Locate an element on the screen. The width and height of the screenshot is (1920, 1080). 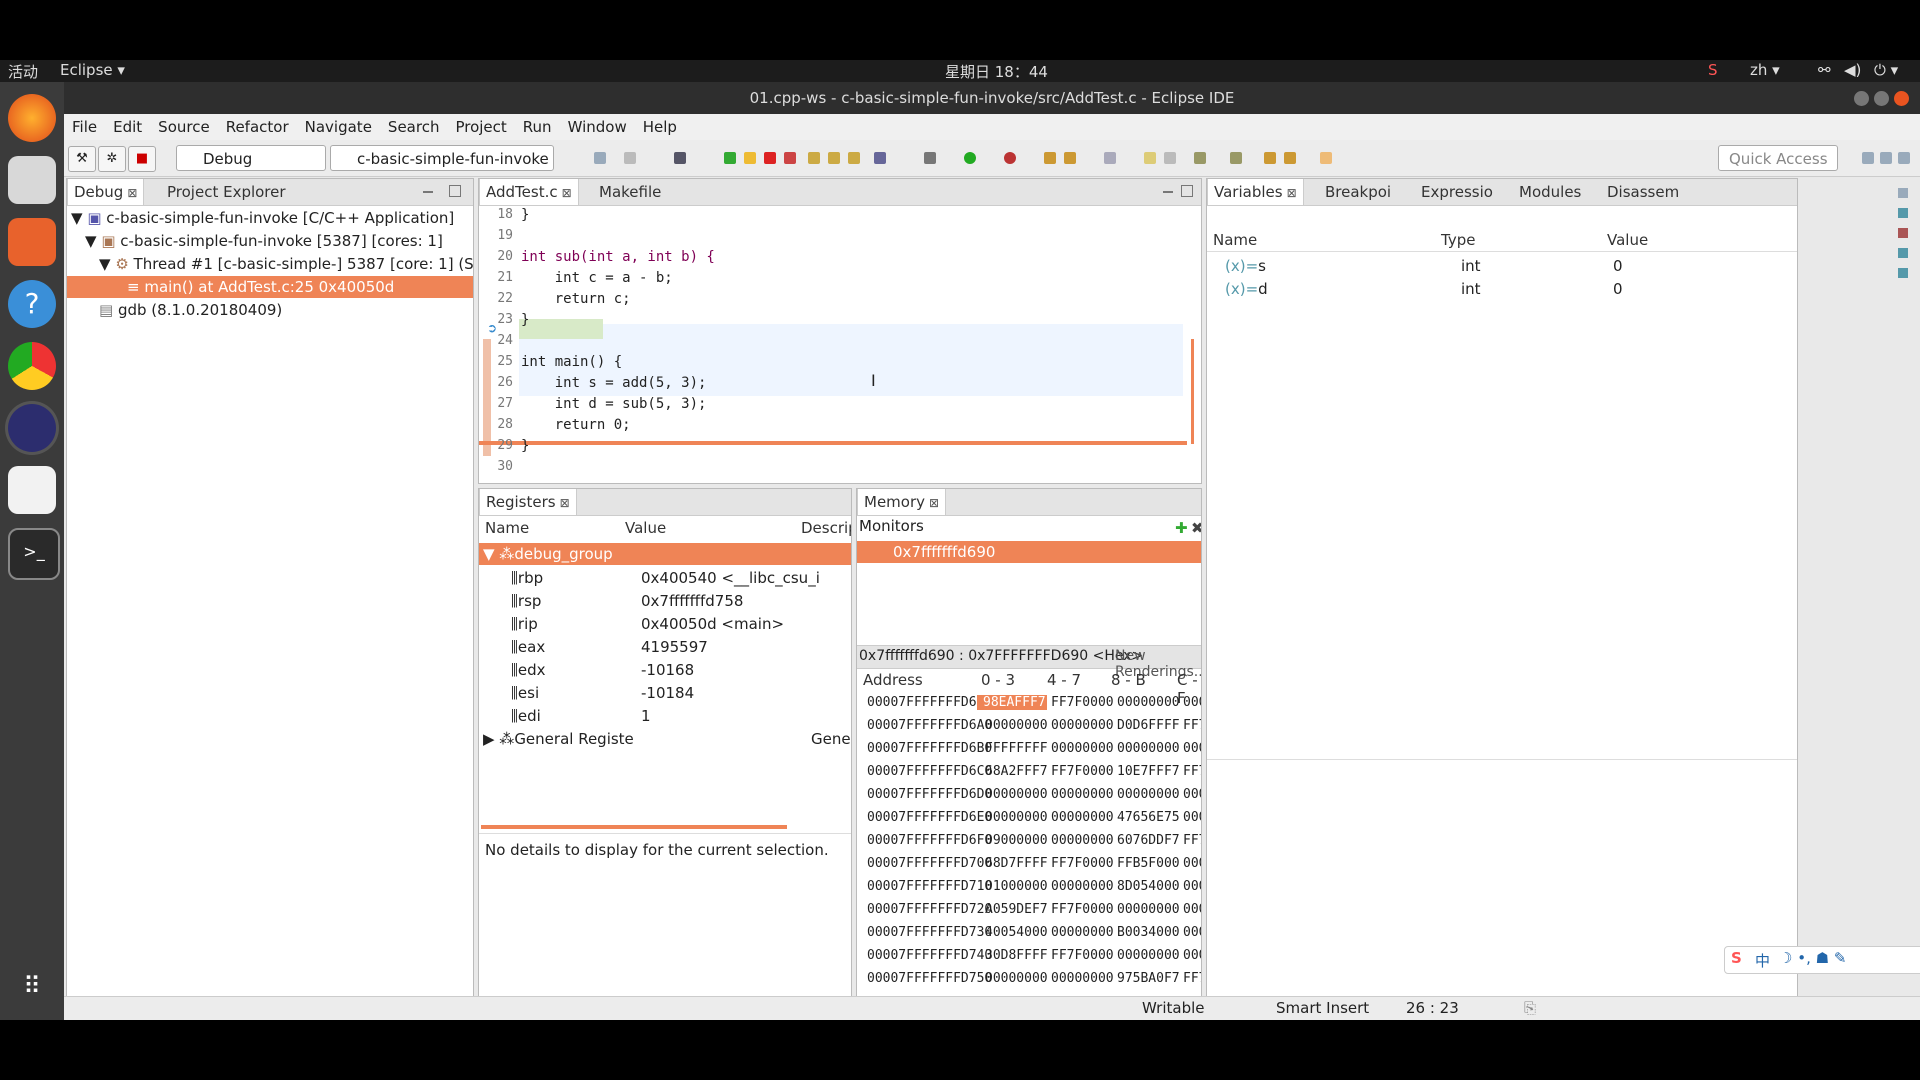
suspend-icon is located at coordinates (750, 158).